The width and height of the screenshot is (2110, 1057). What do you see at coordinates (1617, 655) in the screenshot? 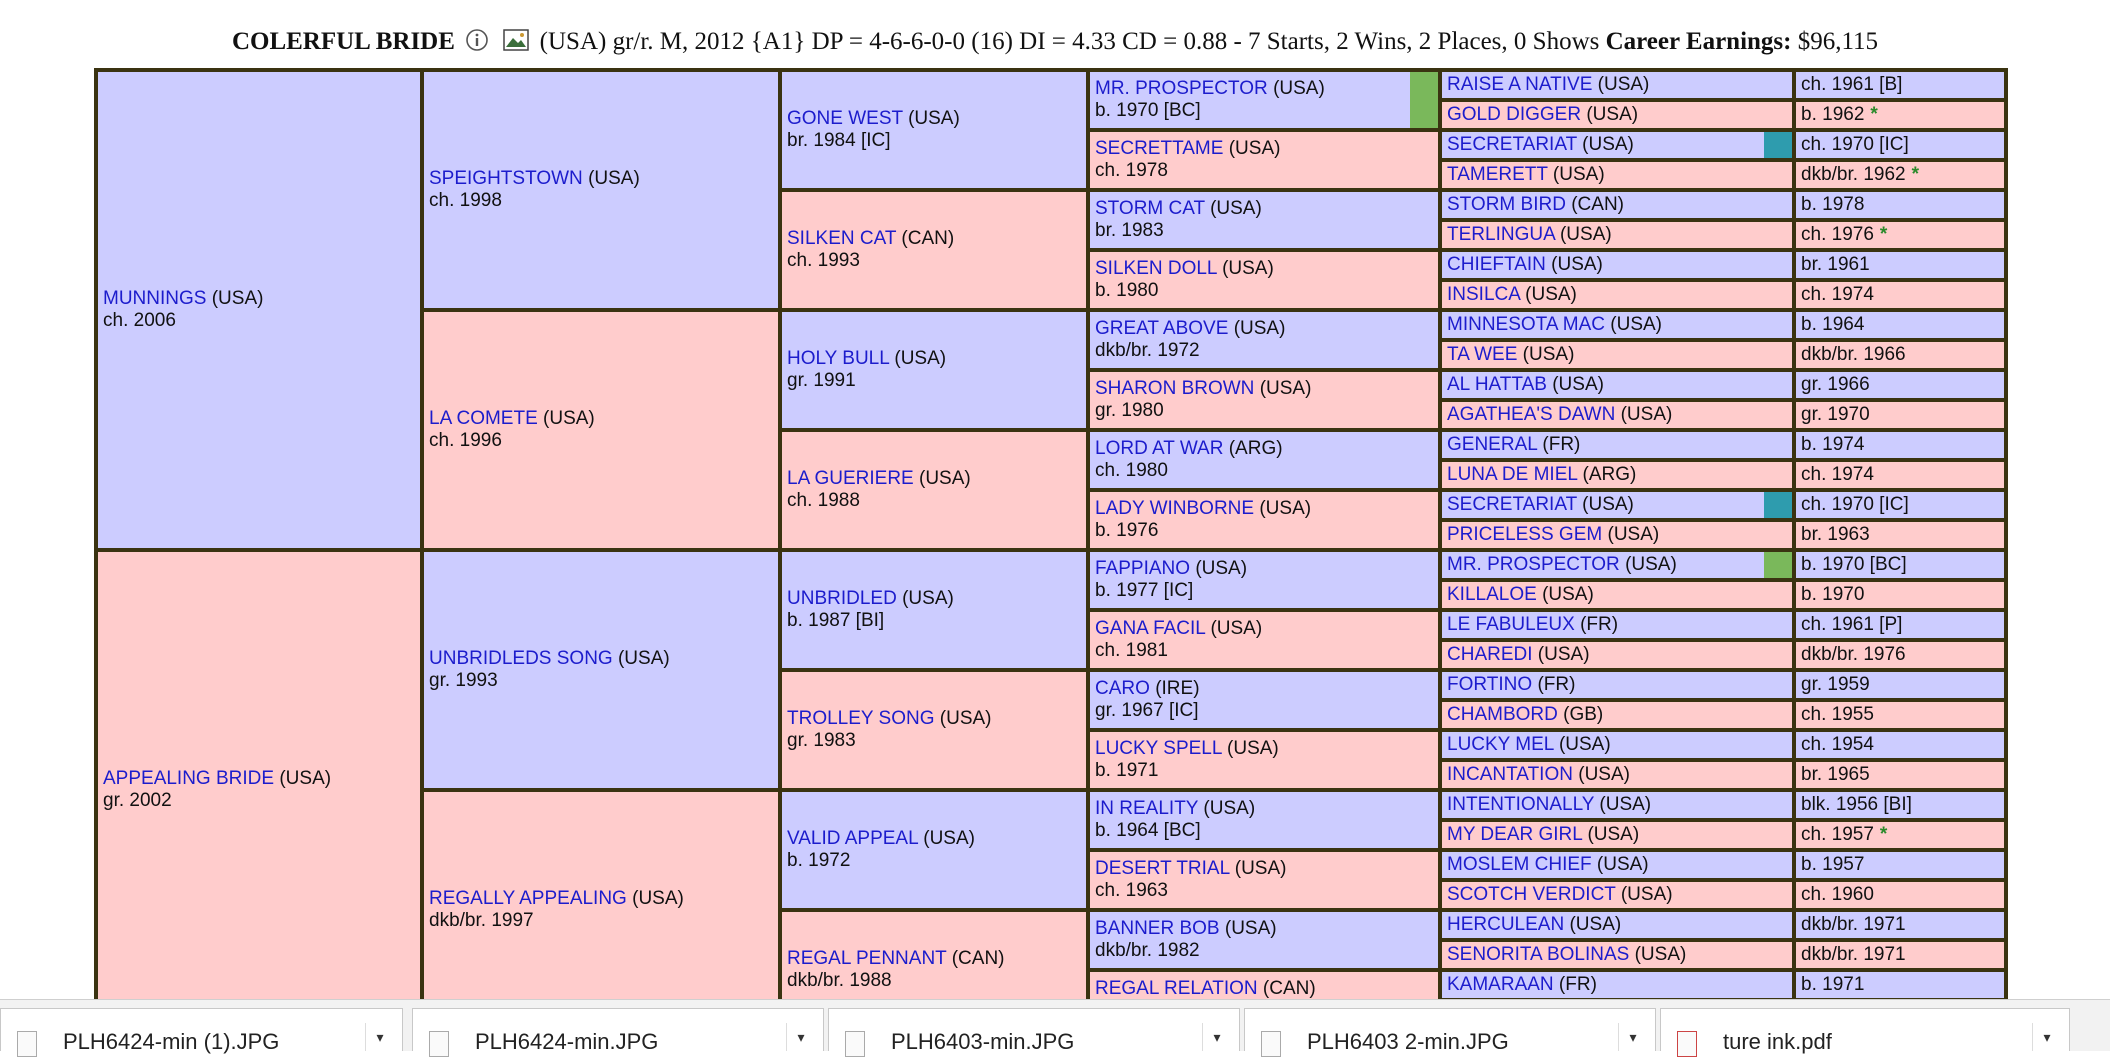
I see `pedigree-cell-gen5: CHAREDI (USA)` at bounding box center [1617, 655].